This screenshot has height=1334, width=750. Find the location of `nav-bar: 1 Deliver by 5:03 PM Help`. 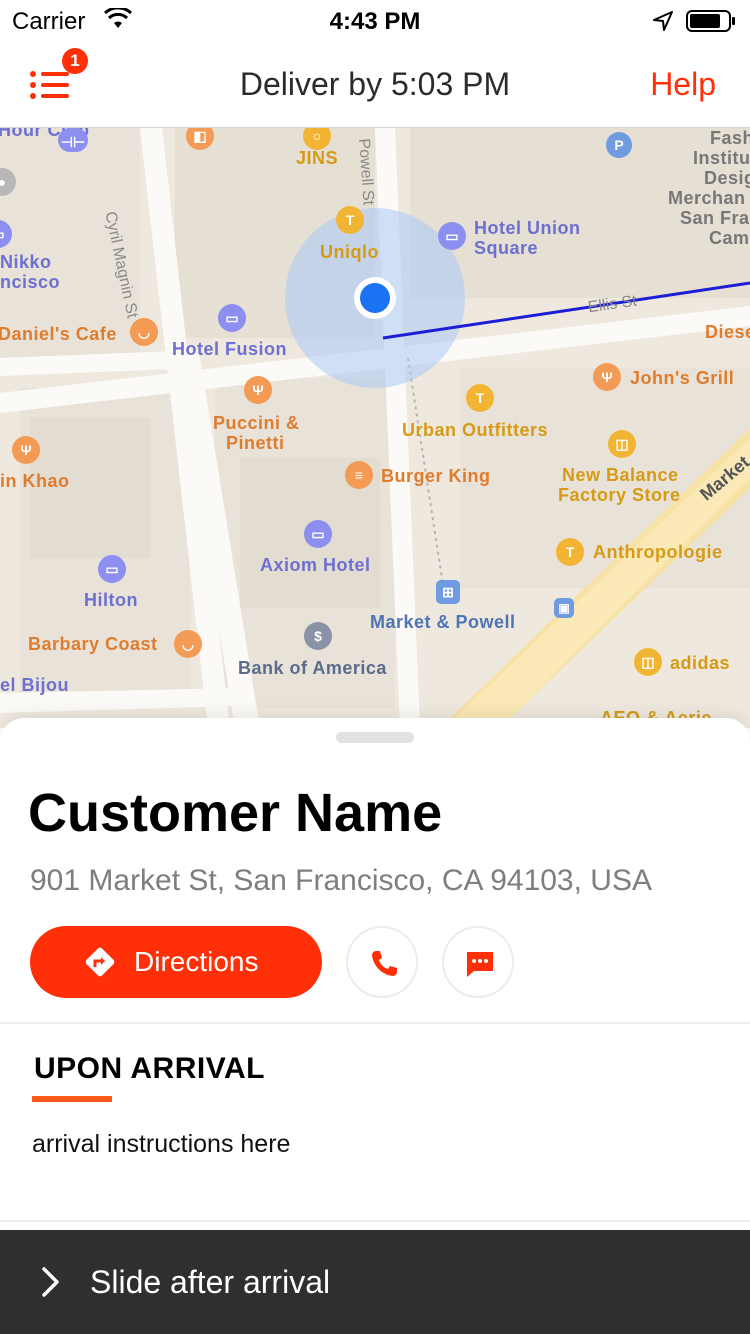

nav-bar: 1 Deliver by 5:03 PM Help is located at coordinates (375, 84).